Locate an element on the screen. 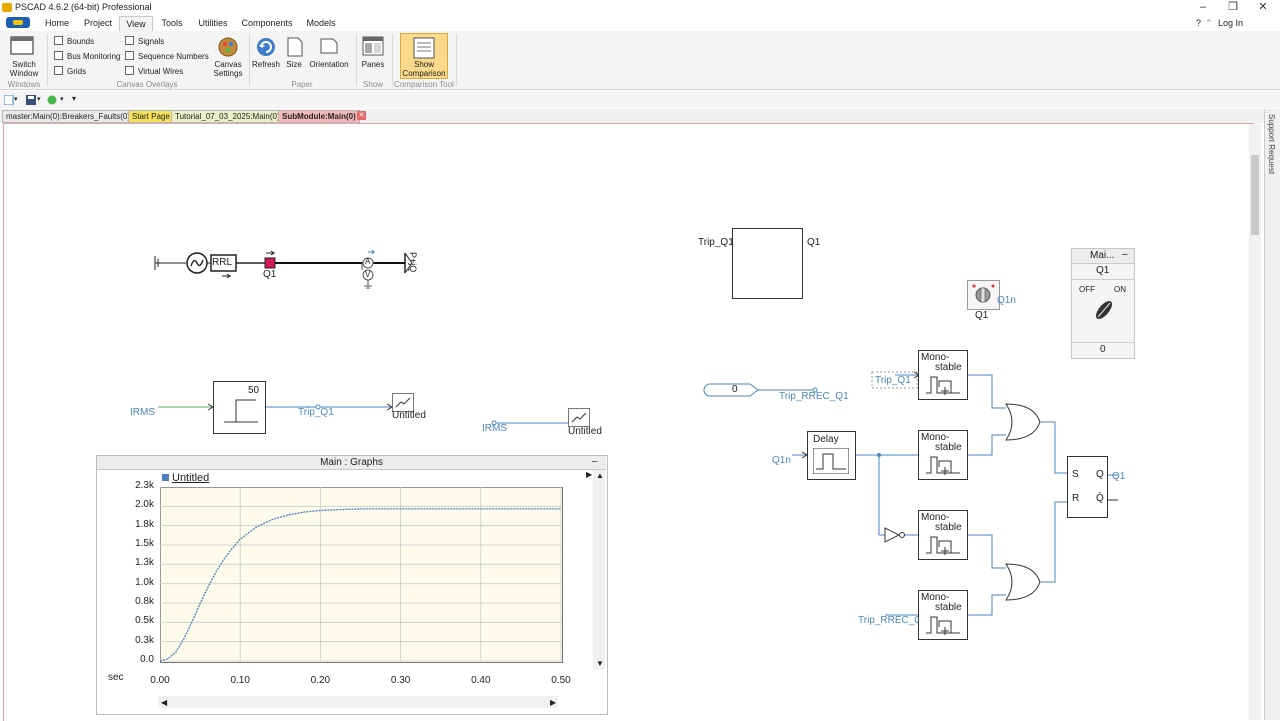 This screenshot has height=721, width=1280. help-icon: ? is located at coordinates (1198, 23).